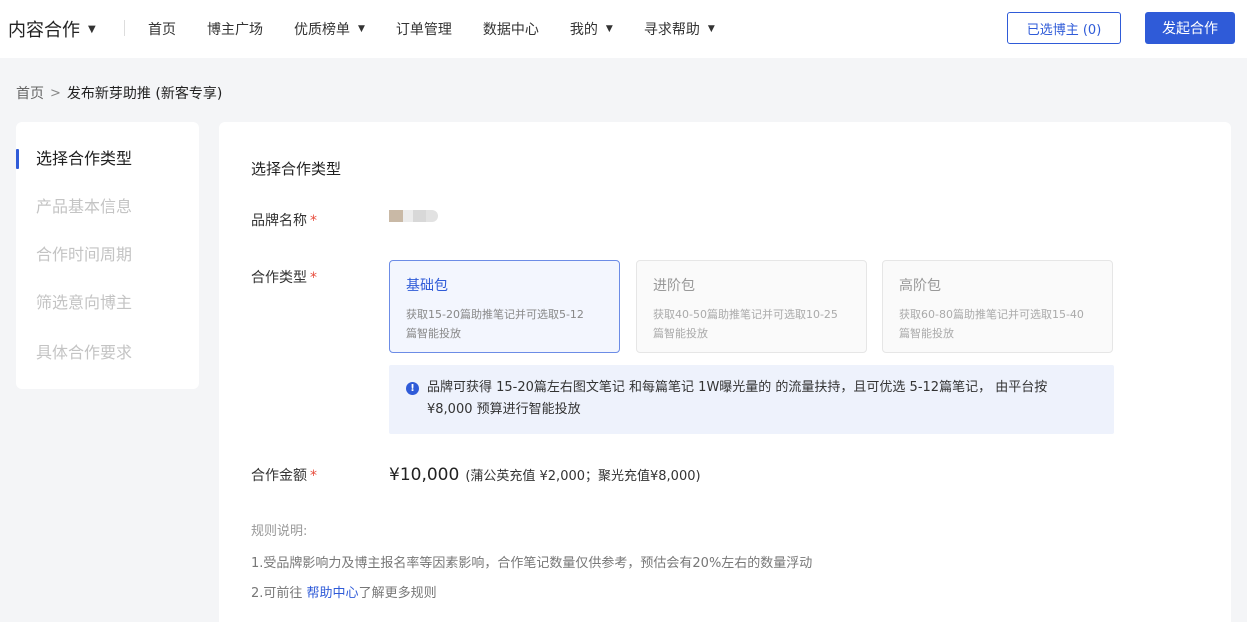 This screenshot has height=622, width=1247. What do you see at coordinates (279, 278) in the screenshot?
I see `cooperation-type-label-text: 合作类型` at bounding box center [279, 278].